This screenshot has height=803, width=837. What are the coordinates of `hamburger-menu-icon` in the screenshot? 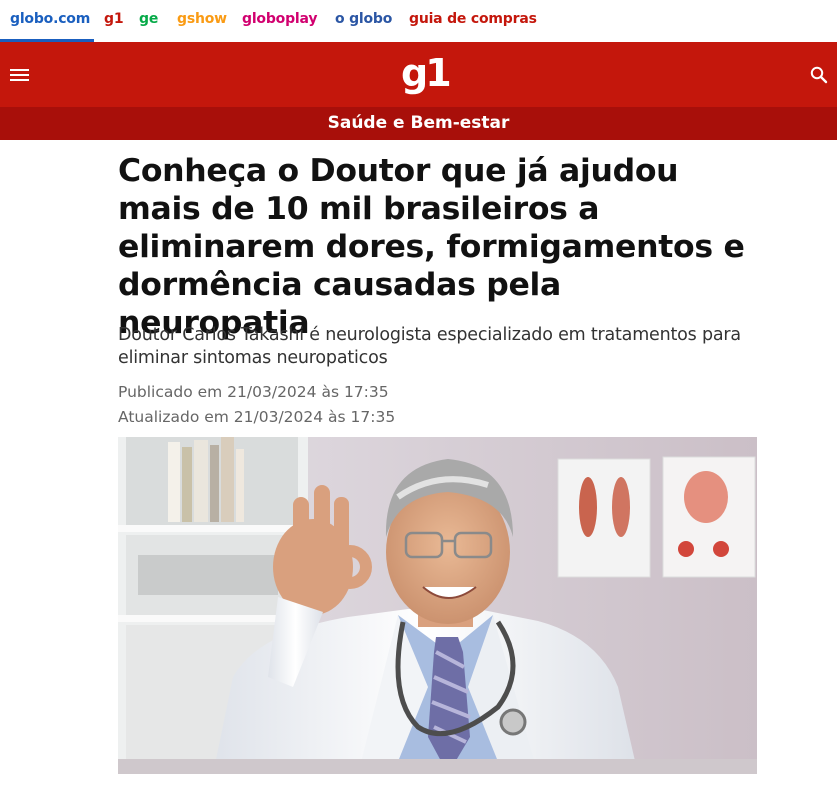 It's located at (20, 75).